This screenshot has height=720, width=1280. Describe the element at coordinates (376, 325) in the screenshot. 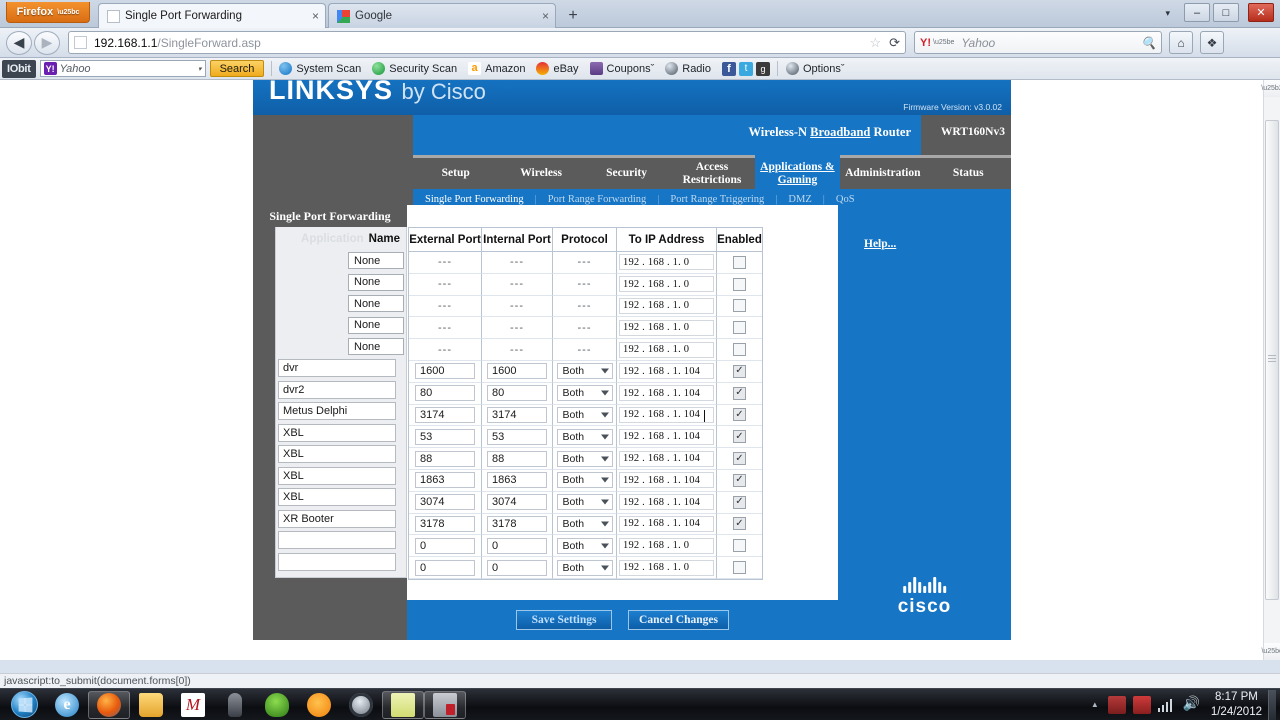

I see `application-select-3: None` at that location.